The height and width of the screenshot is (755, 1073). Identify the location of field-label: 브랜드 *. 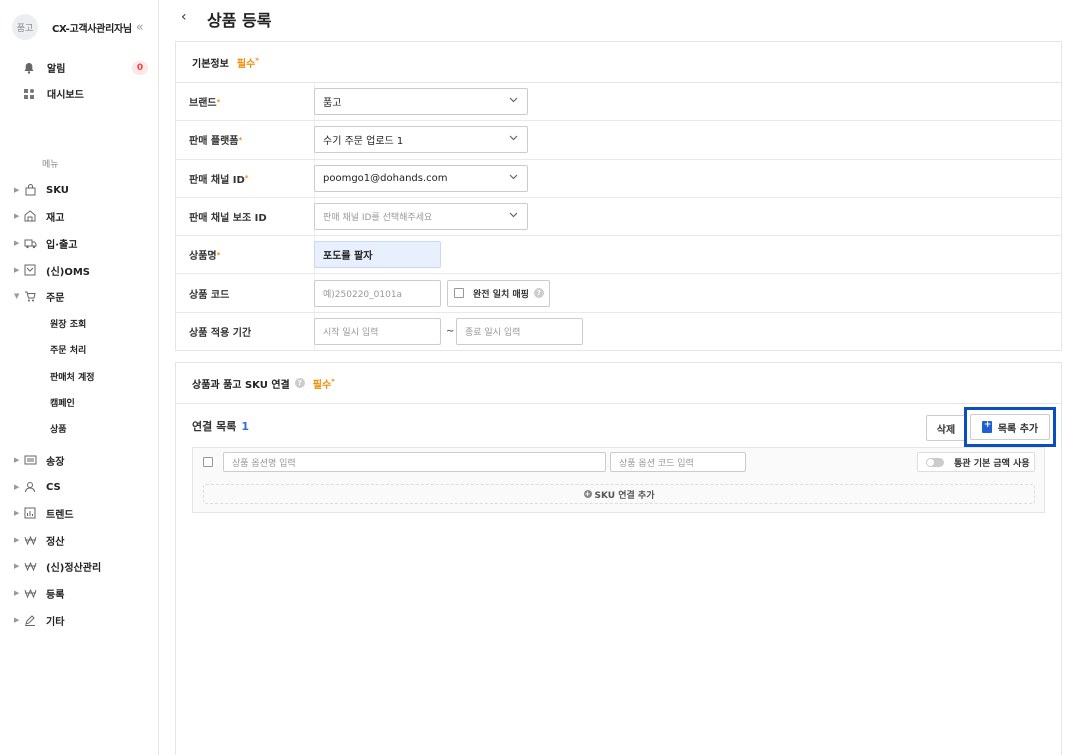
(245, 102).